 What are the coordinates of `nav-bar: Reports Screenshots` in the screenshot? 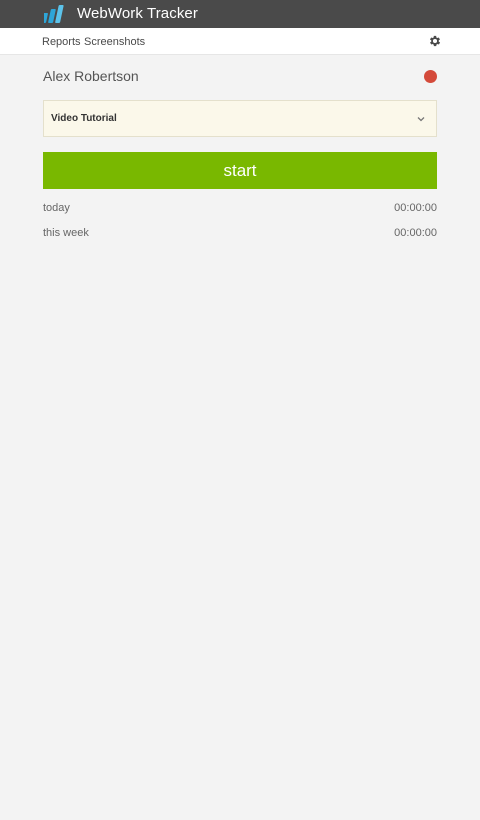 It's located at (240, 41).